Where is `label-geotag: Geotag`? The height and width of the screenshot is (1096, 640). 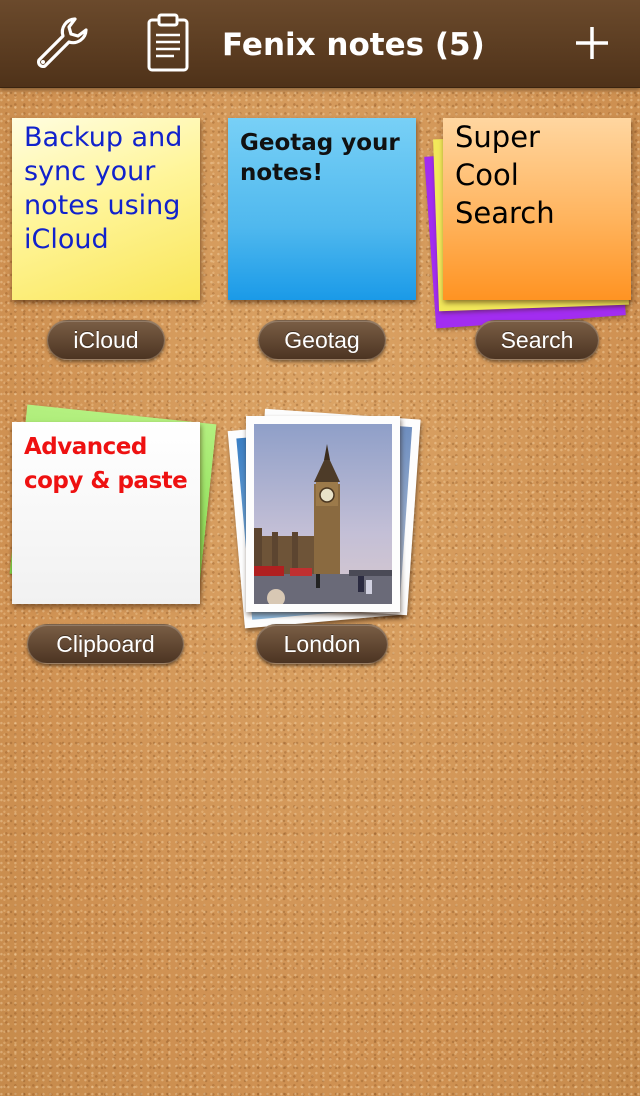
label-geotag: Geotag is located at coordinates (322, 340).